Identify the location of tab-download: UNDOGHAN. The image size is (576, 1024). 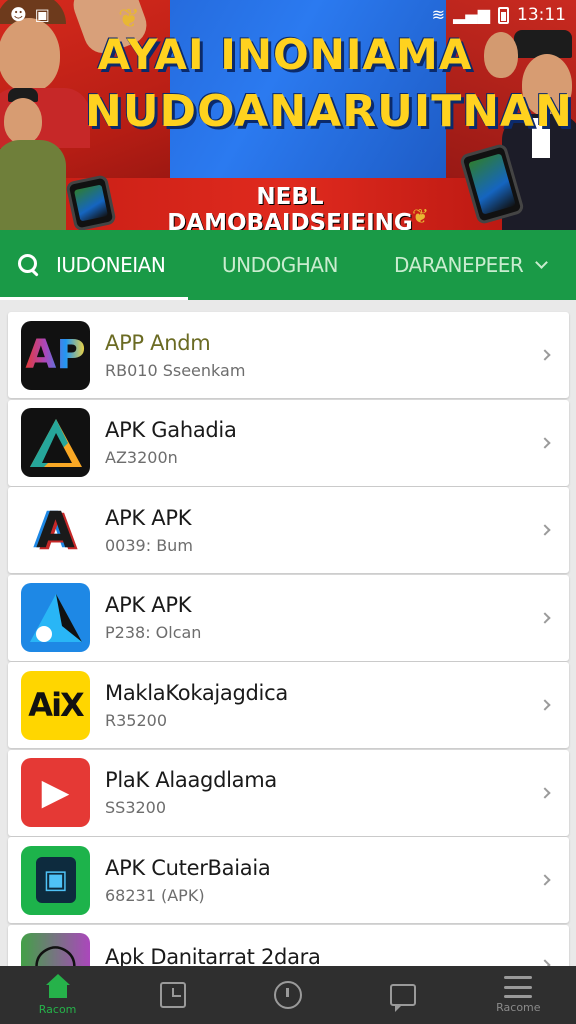
(283, 265).